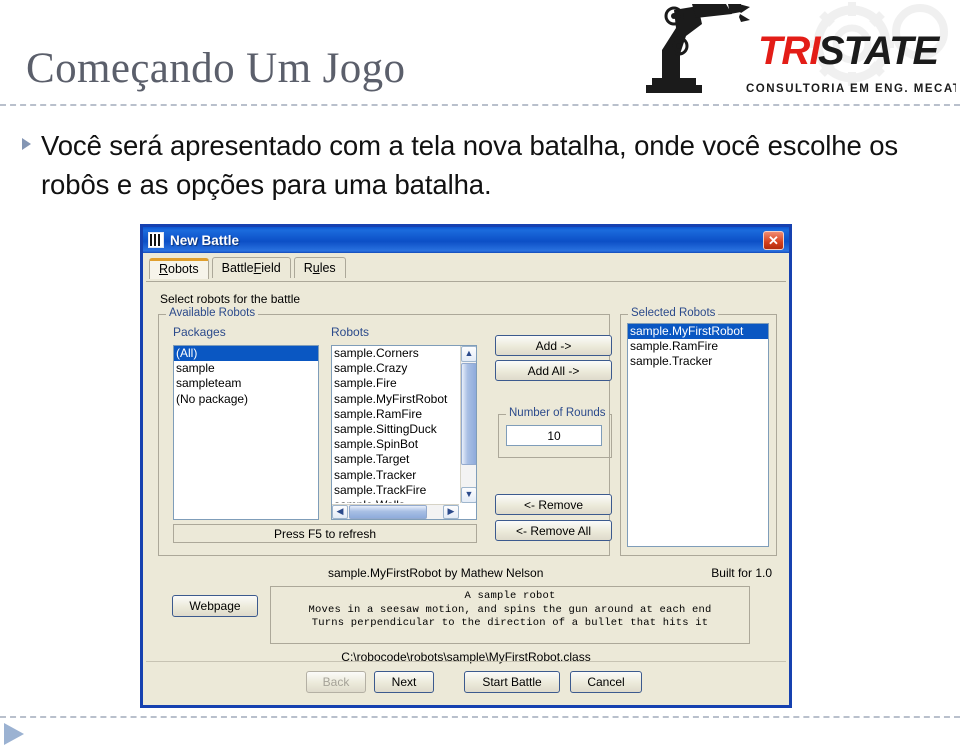 The width and height of the screenshot is (960, 748). What do you see at coordinates (319, 267) in the screenshot?
I see `tab-rules: Rules` at bounding box center [319, 267].